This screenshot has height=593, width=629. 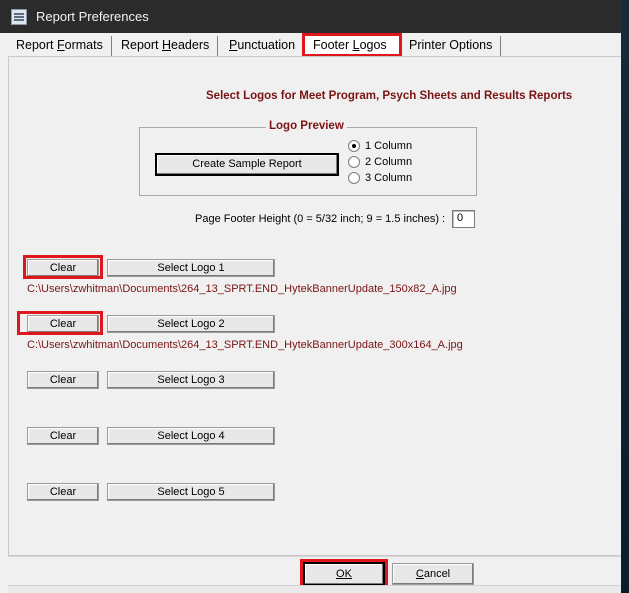 What do you see at coordinates (92, 16) in the screenshot?
I see `window-title: Report Preferences` at bounding box center [92, 16].